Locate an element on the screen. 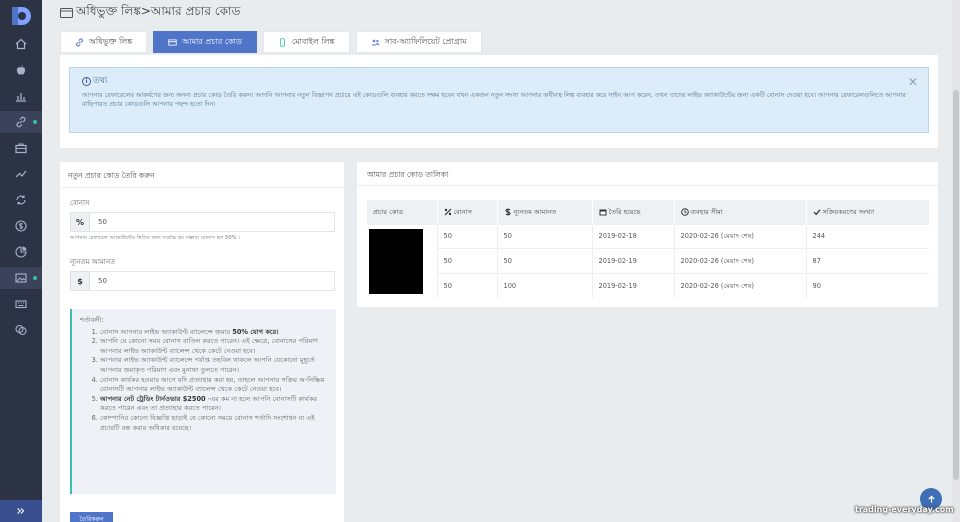 The width and height of the screenshot is (960, 522). briefcase-icon is located at coordinates (21, 148).